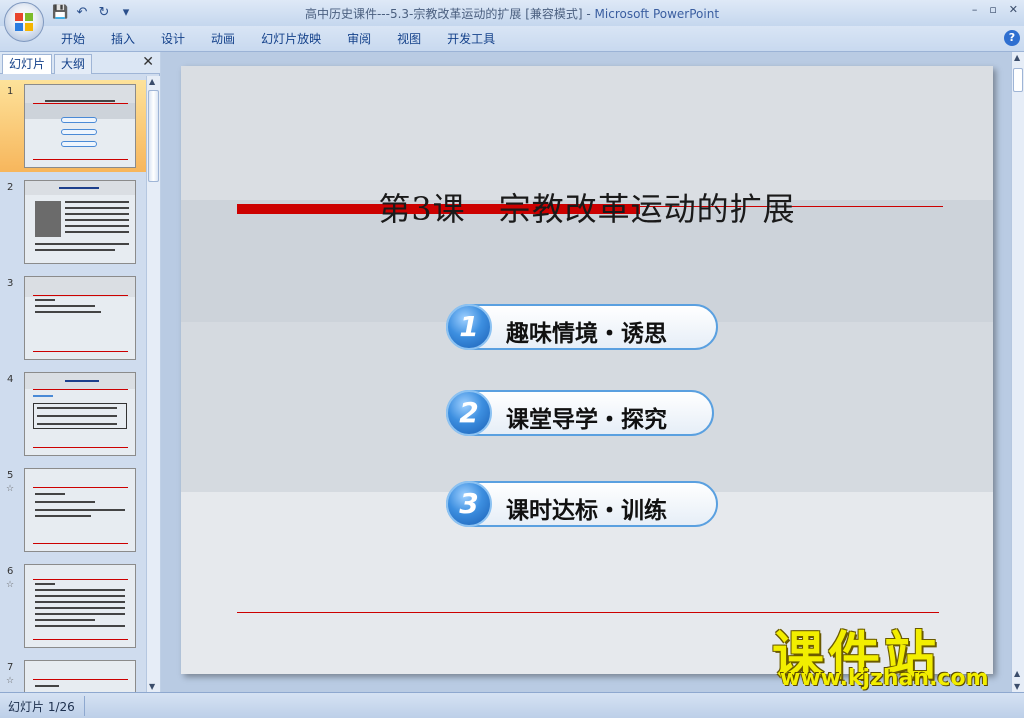  I want to click on tab-outline: 大纲, so click(73, 64).